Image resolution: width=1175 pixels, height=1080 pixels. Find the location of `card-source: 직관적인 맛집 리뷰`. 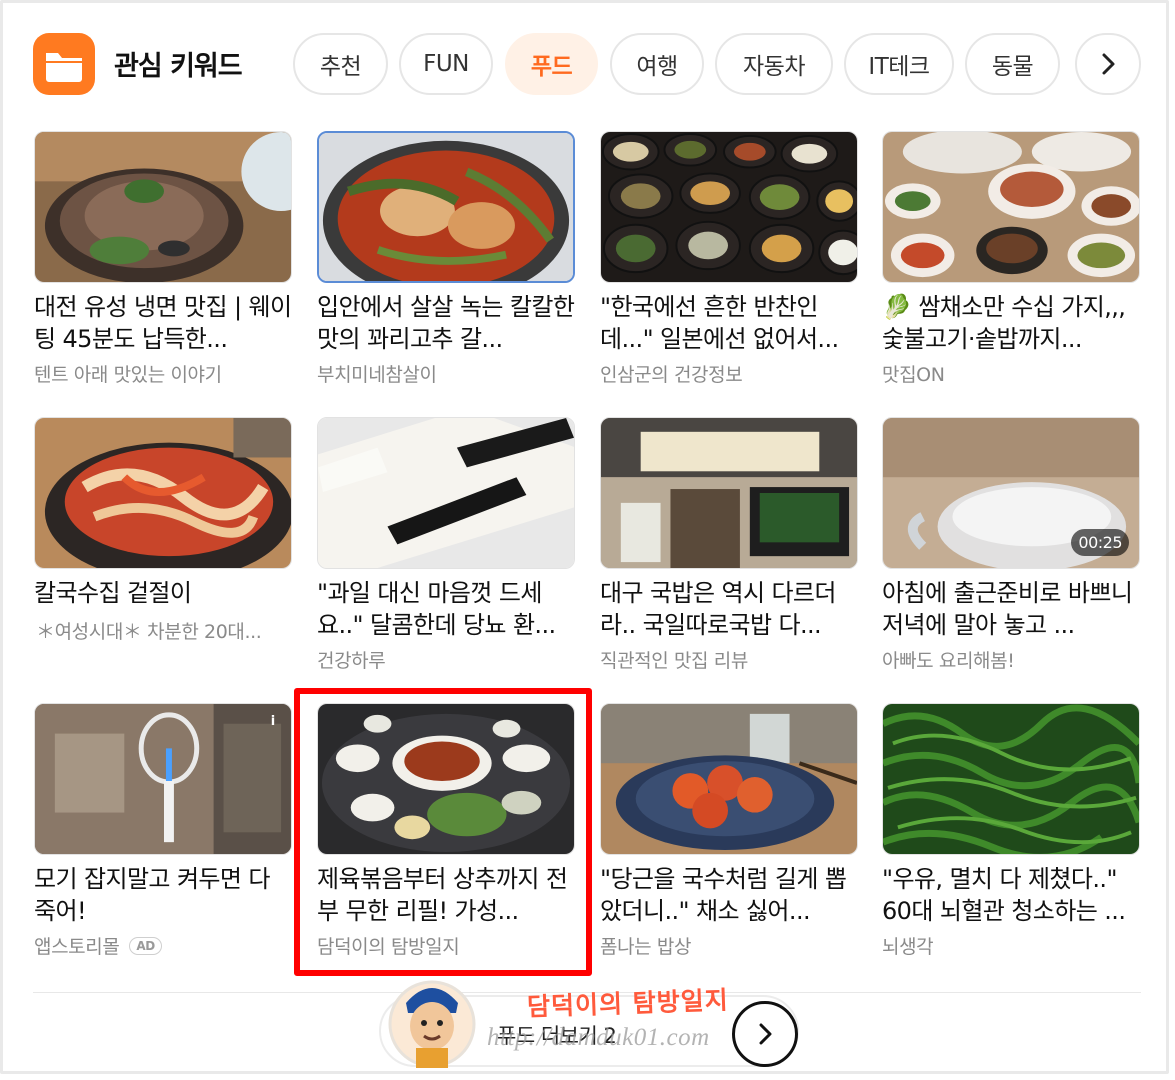

card-source: 직관적인 맛집 리뷰 is located at coordinates (674, 661).